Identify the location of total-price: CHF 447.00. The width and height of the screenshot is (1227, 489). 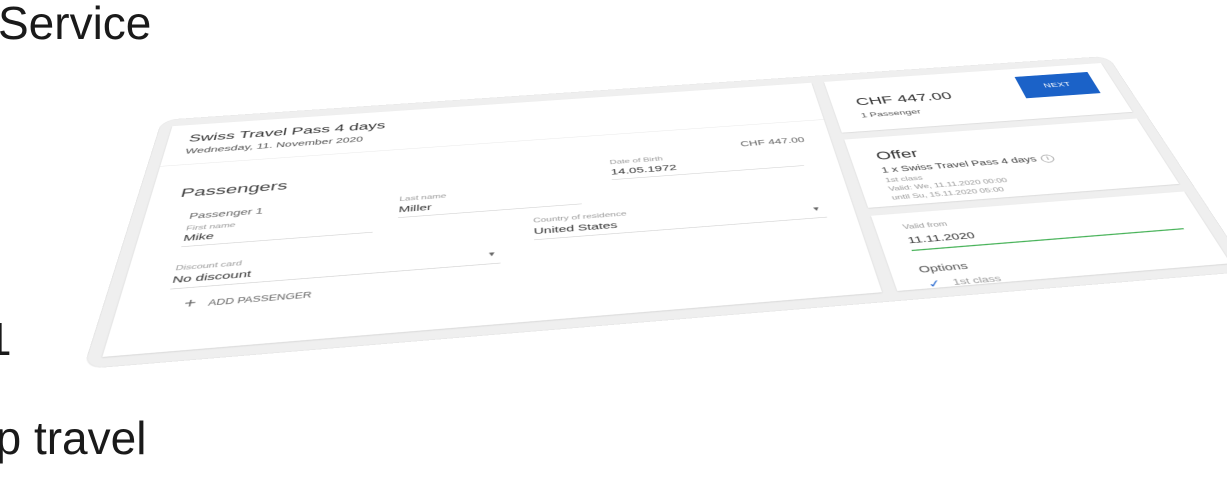
(904, 99).